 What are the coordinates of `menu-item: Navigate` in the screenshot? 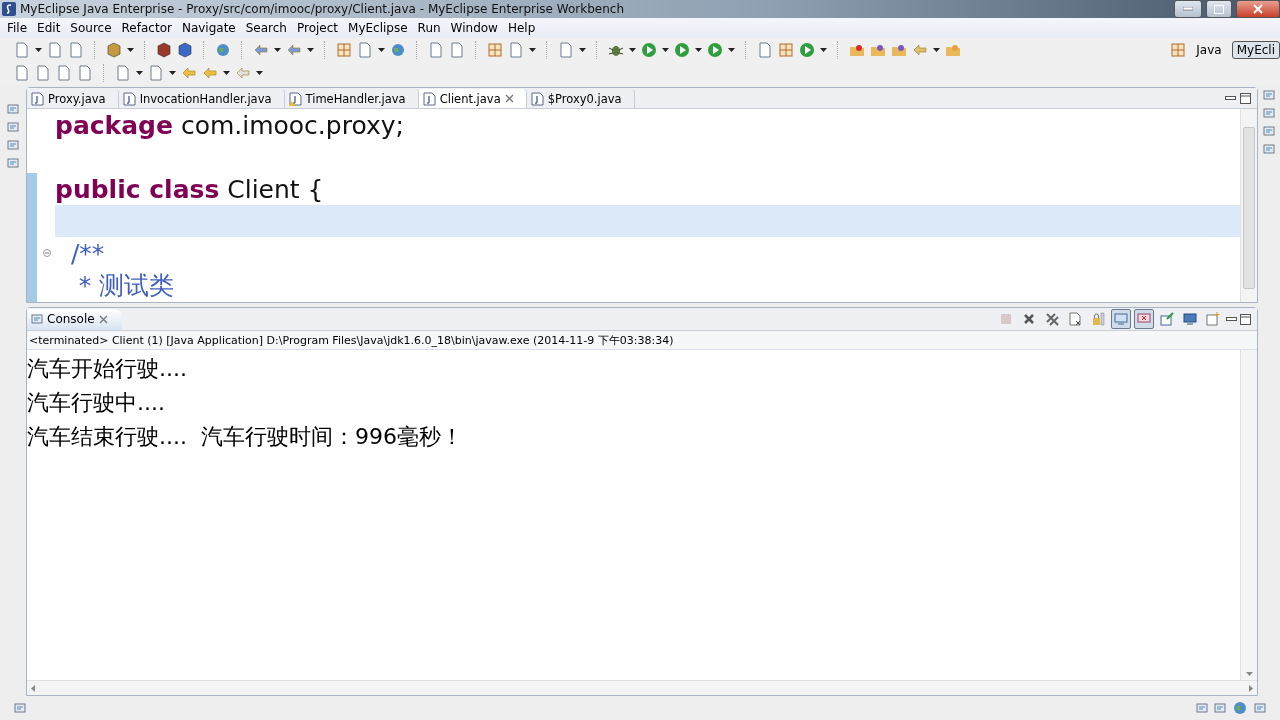 It's located at (208, 28).